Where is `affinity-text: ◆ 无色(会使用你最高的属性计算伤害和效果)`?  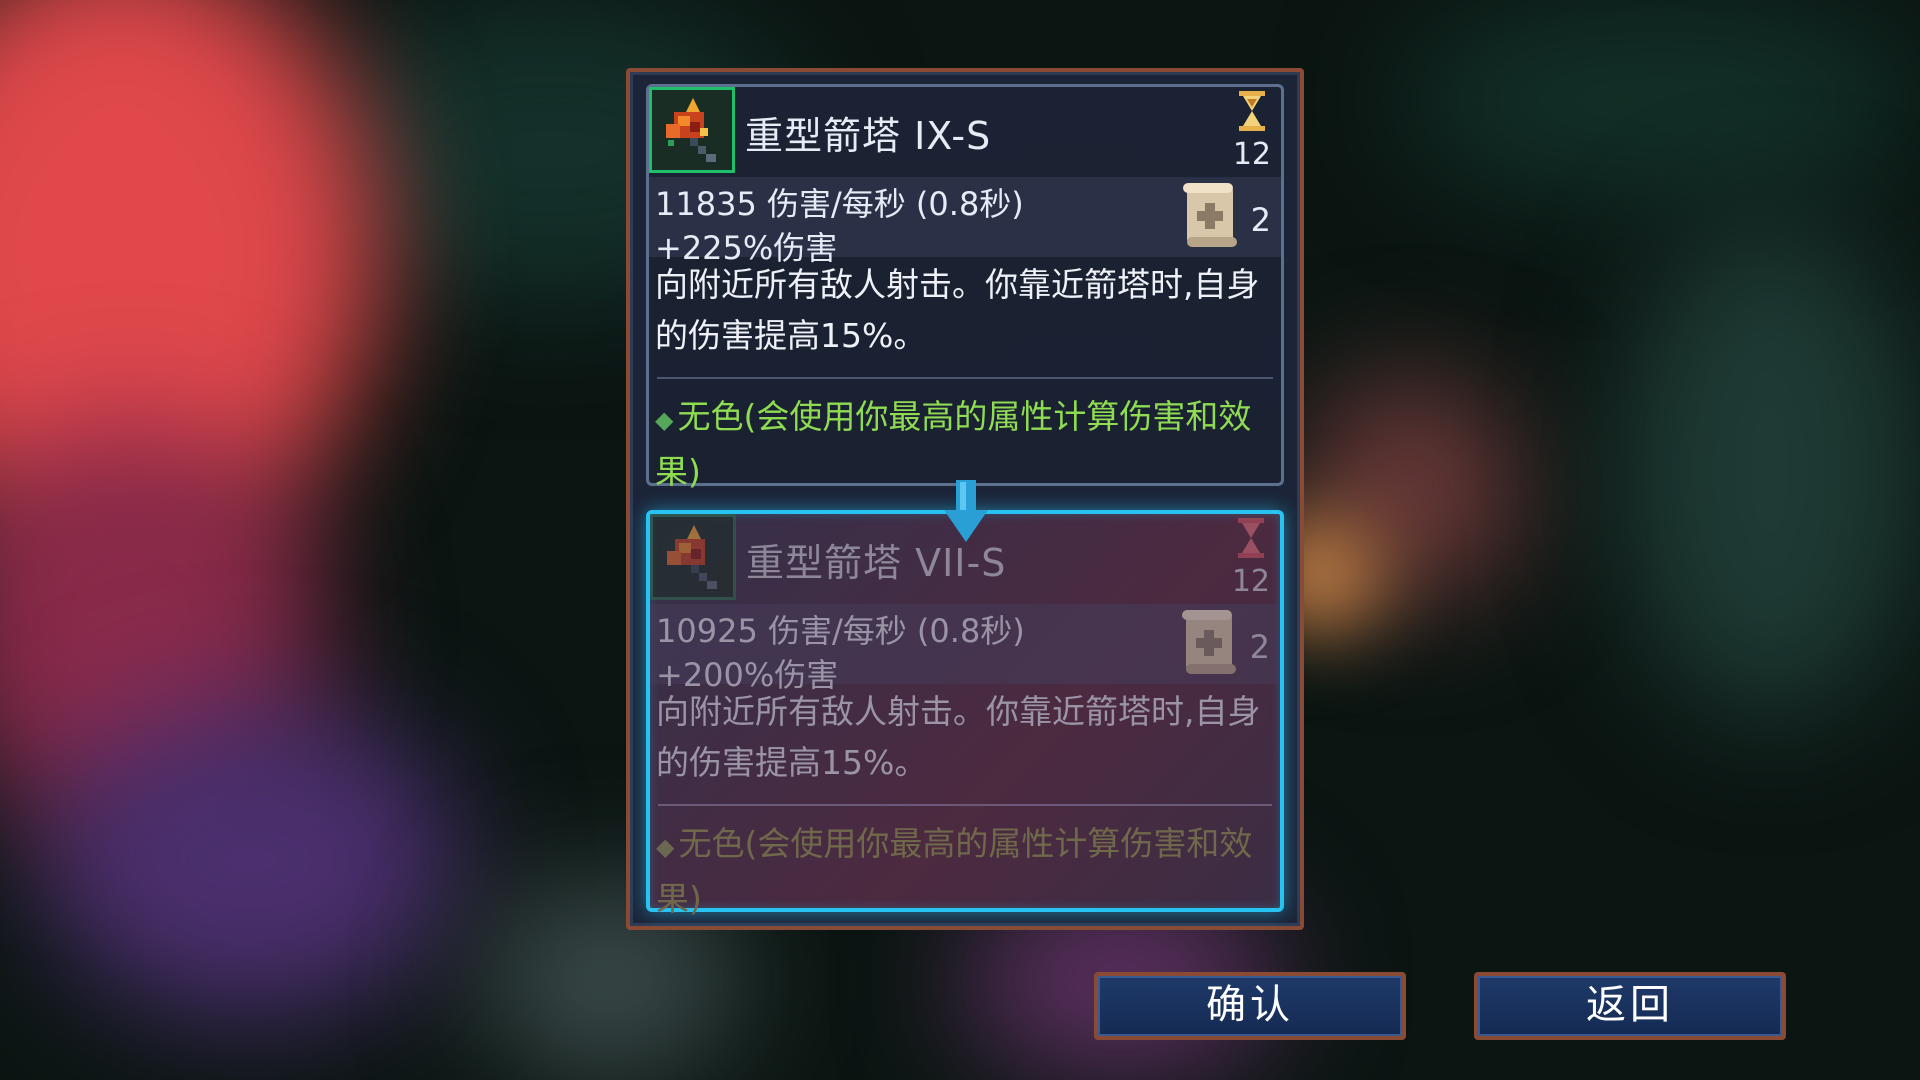 affinity-text: ◆ 无色(会使用你最高的属性计算伤害和效果) is located at coordinates (961, 871).